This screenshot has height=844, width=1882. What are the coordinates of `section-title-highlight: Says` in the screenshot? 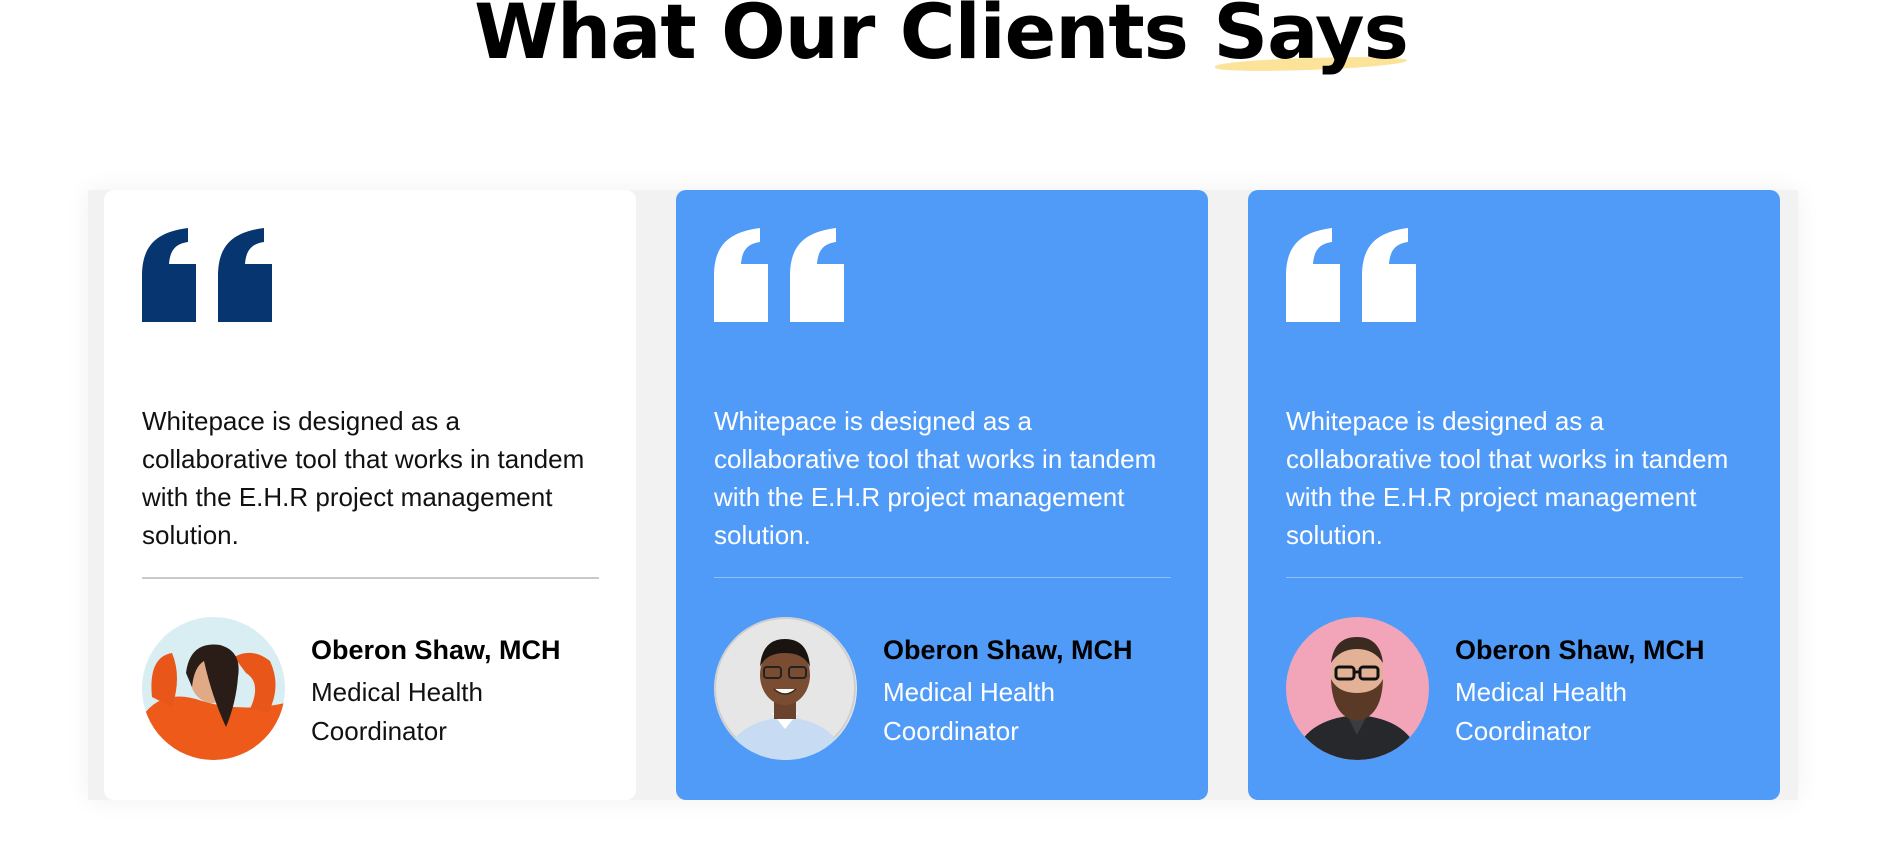 It's located at (1310, 41).